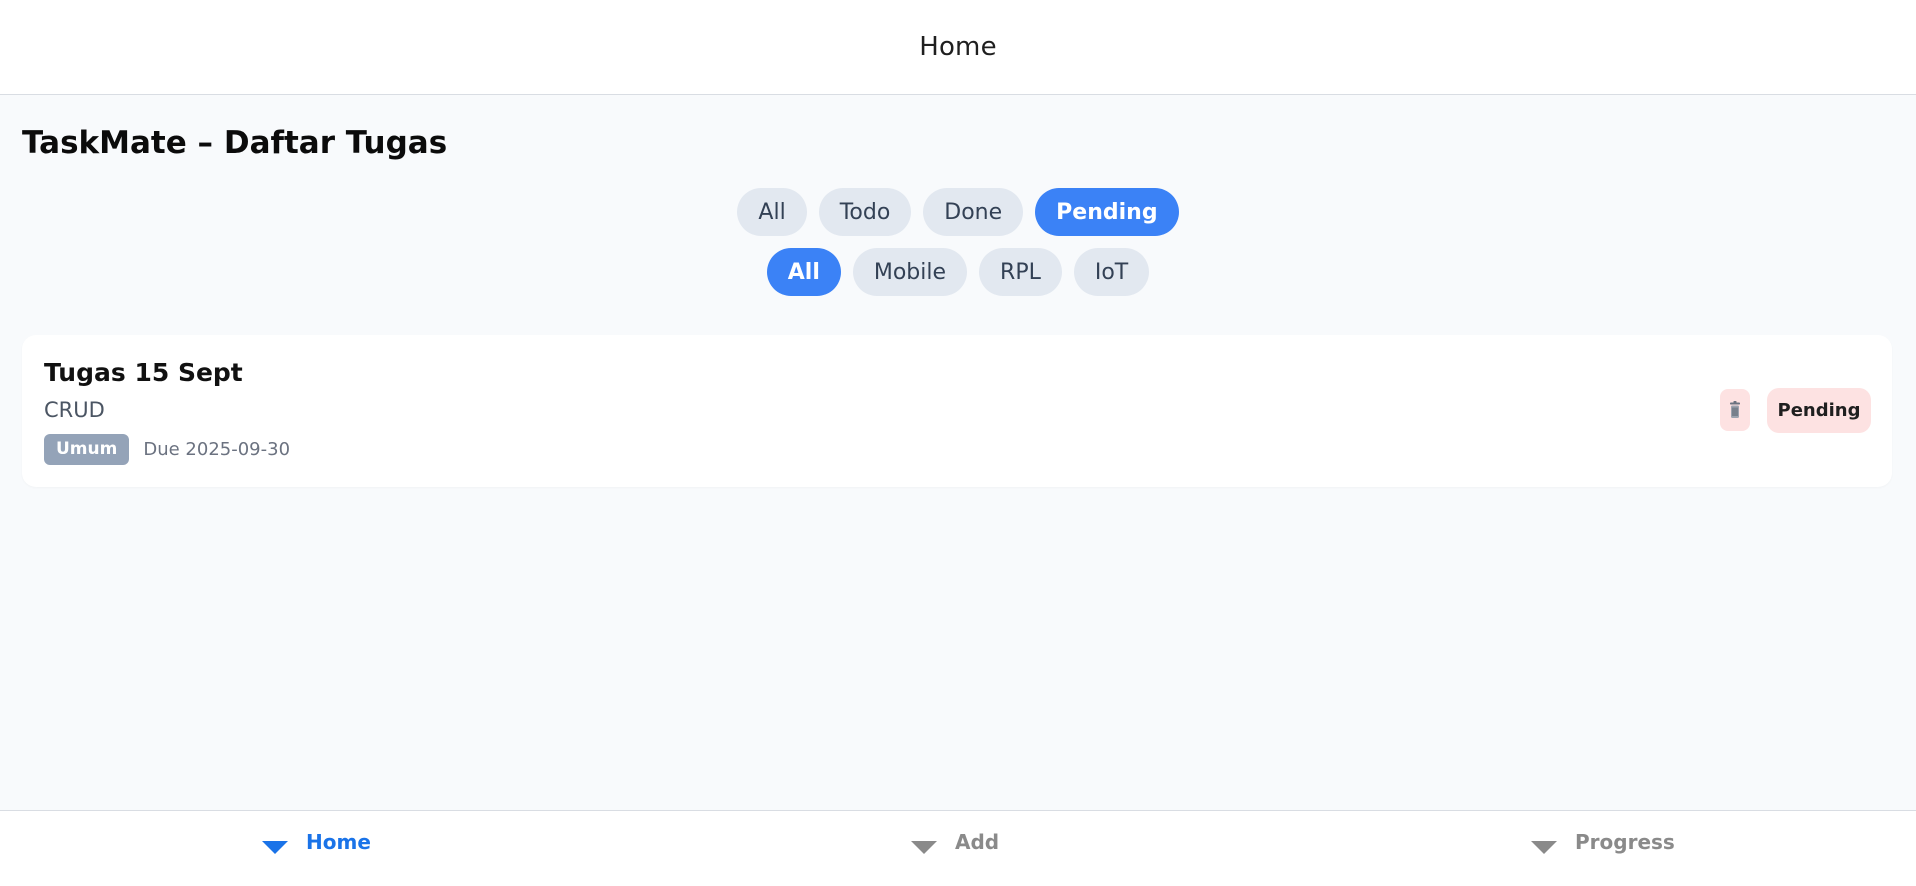 The height and width of the screenshot is (886, 1916). What do you see at coordinates (1111, 272) in the screenshot?
I see `category-filter-iot: IoT` at bounding box center [1111, 272].